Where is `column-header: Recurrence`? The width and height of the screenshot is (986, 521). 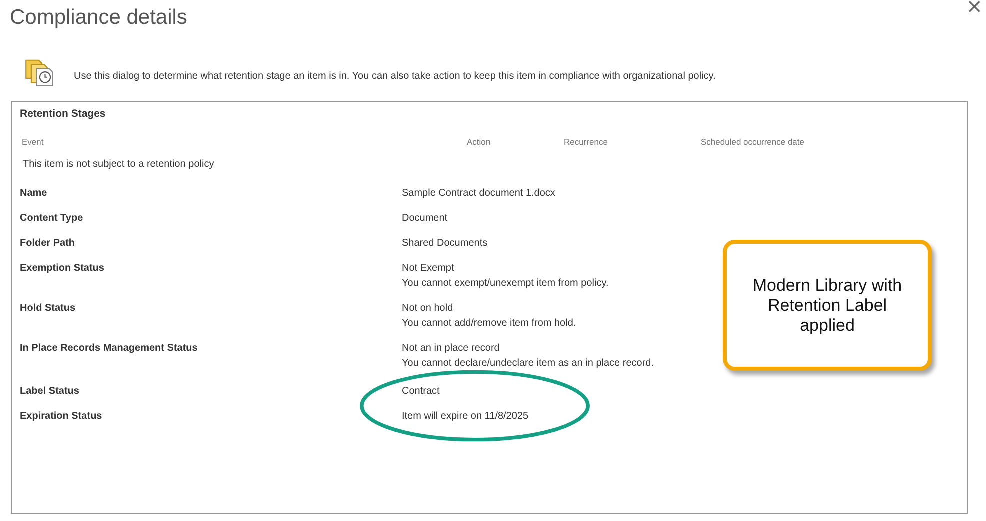 column-header: Recurrence is located at coordinates (586, 143).